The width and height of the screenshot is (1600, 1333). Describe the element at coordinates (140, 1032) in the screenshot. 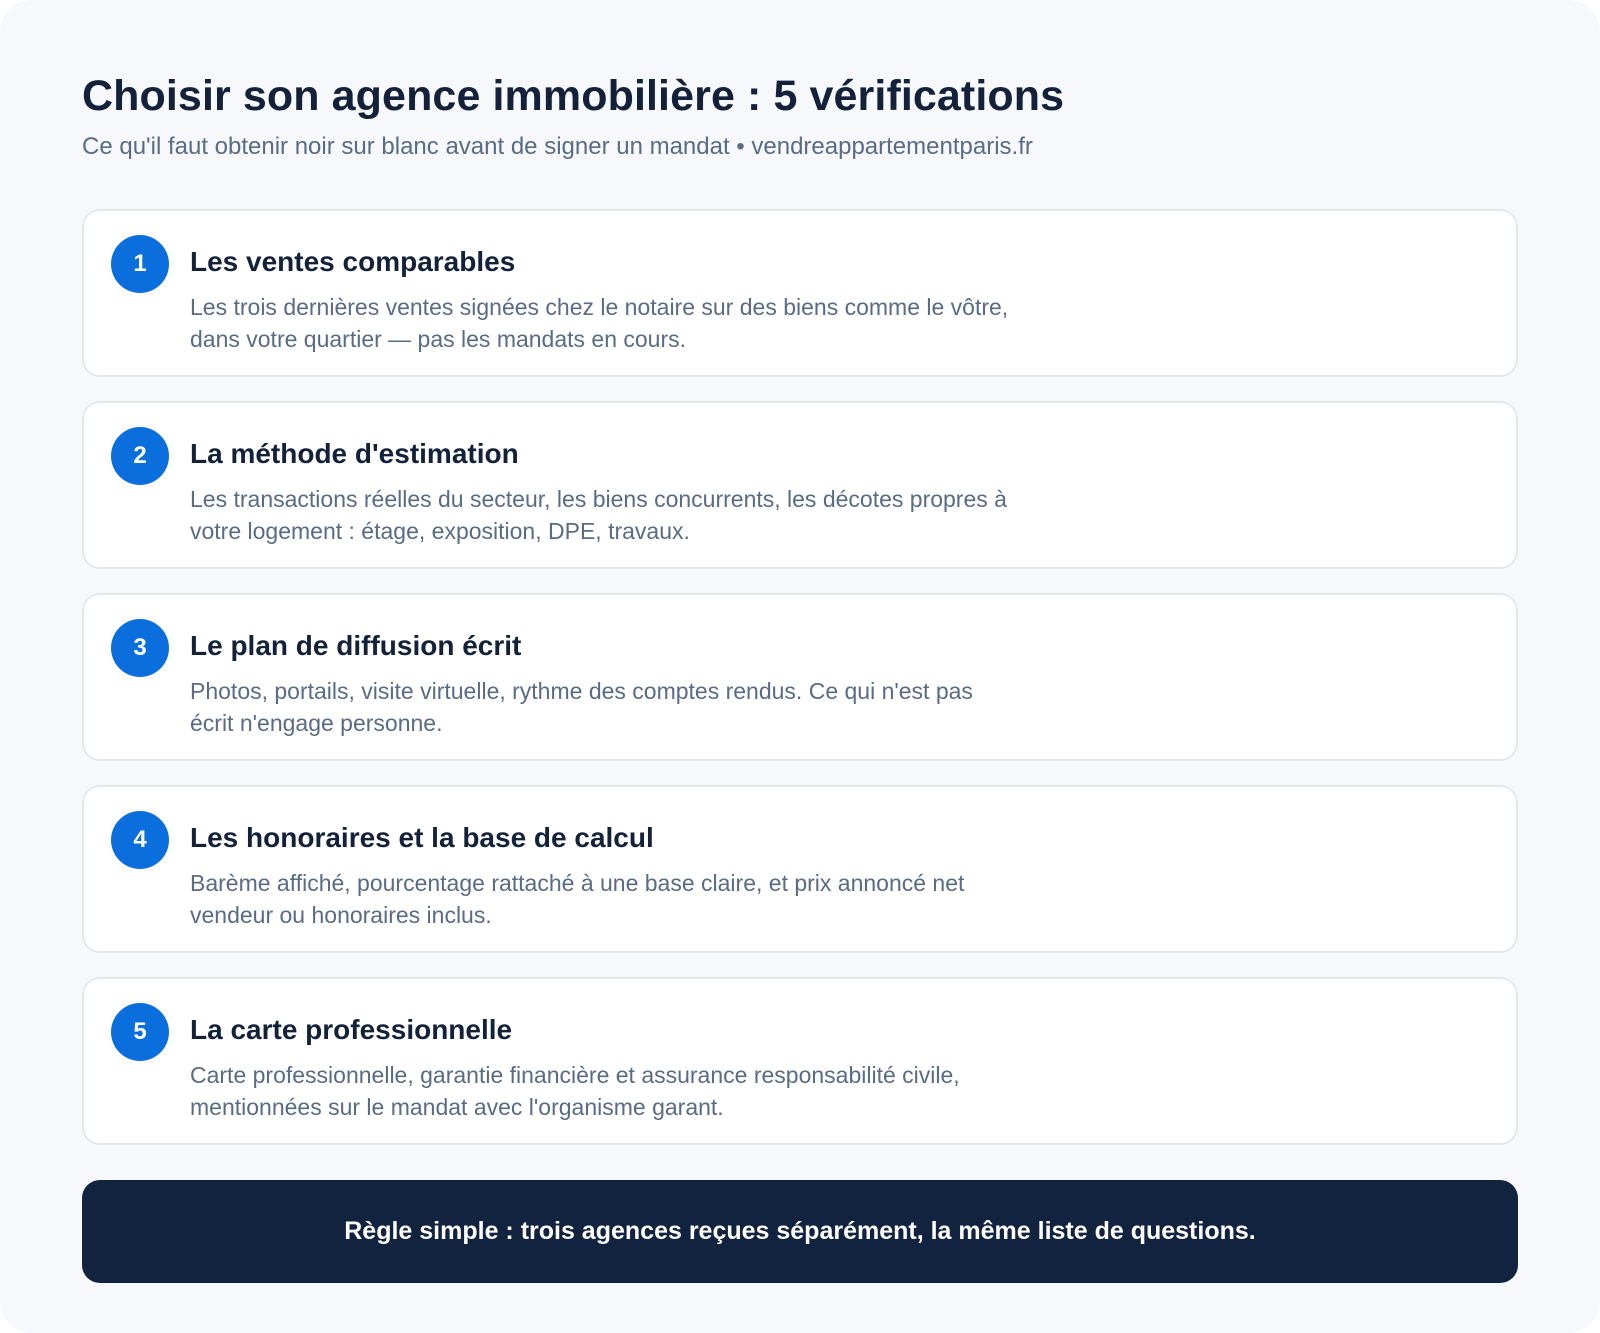

I see `step-number-badge: 5` at that location.